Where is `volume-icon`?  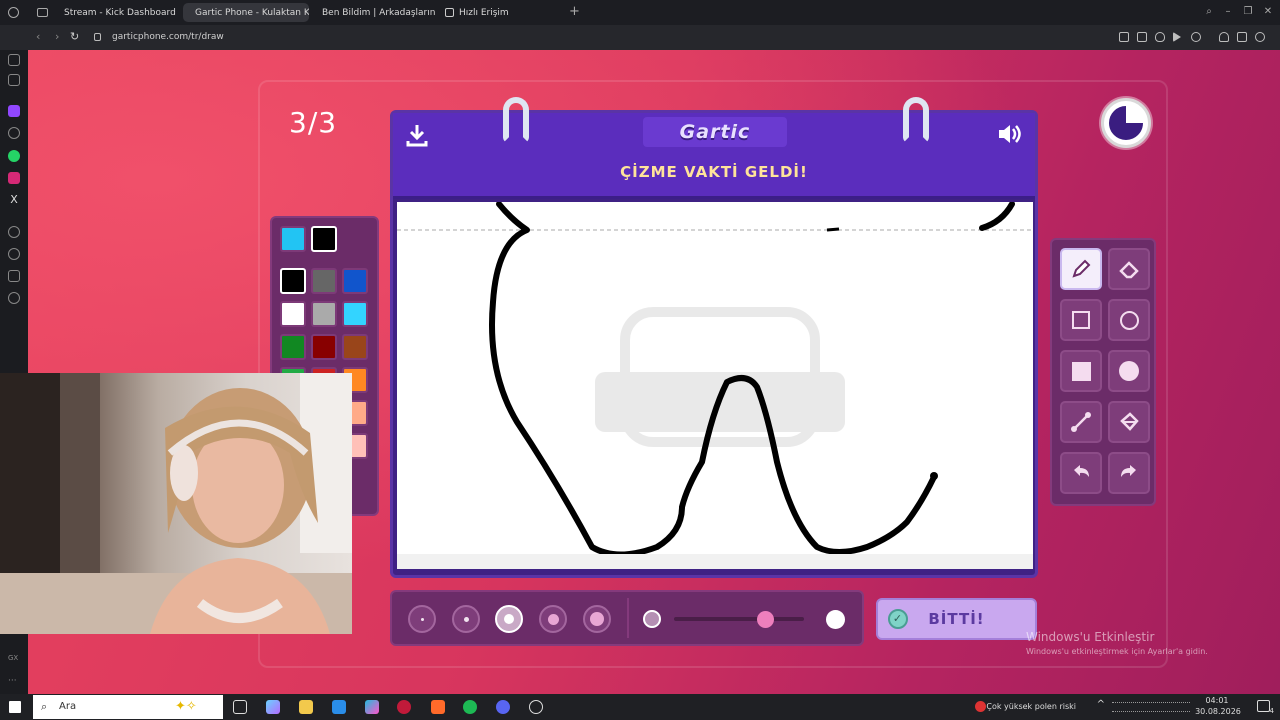 volume-icon is located at coordinates (1010, 134).